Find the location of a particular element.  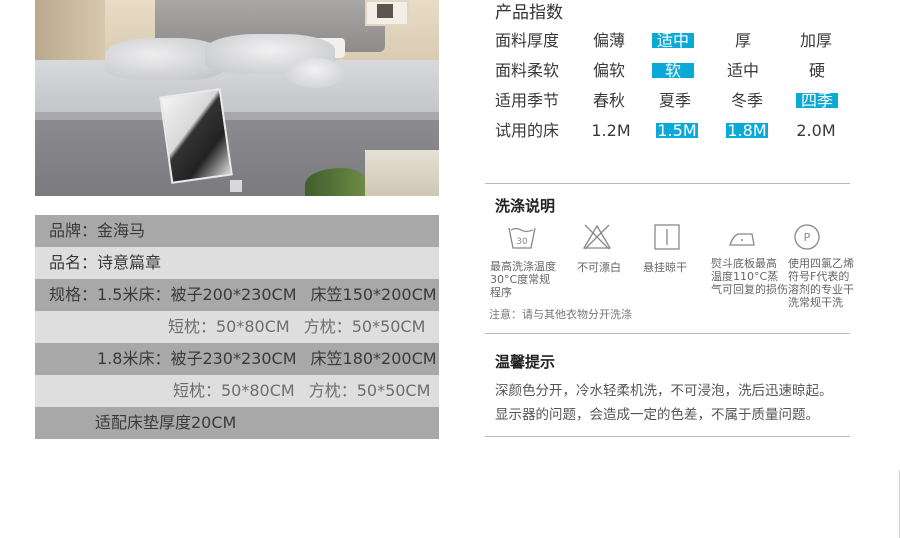

hang-dry-text: 悬挂晾干 is located at coordinates (665, 267).